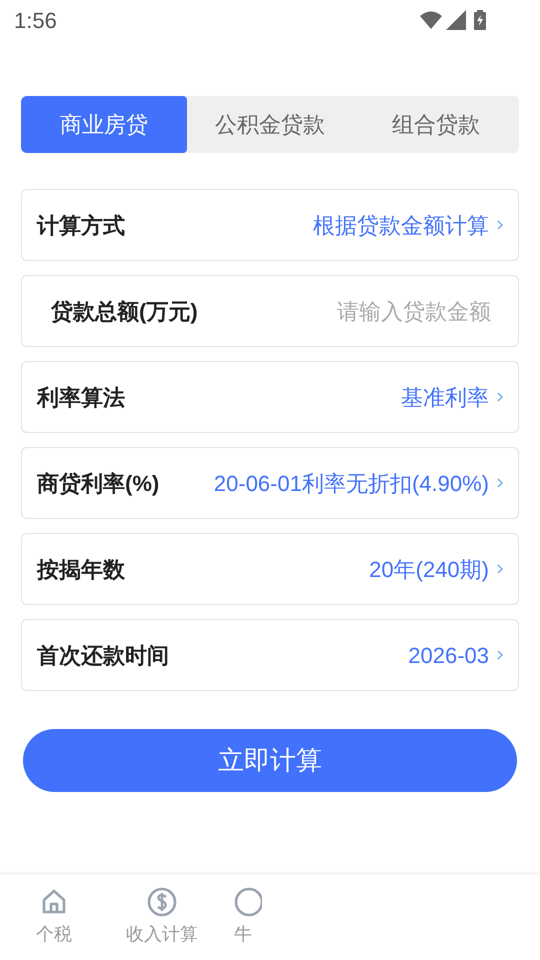 The height and width of the screenshot is (960, 540). Describe the element at coordinates (162, 917) in the screenshot. I see `nav-item: 收入计算` at that location.